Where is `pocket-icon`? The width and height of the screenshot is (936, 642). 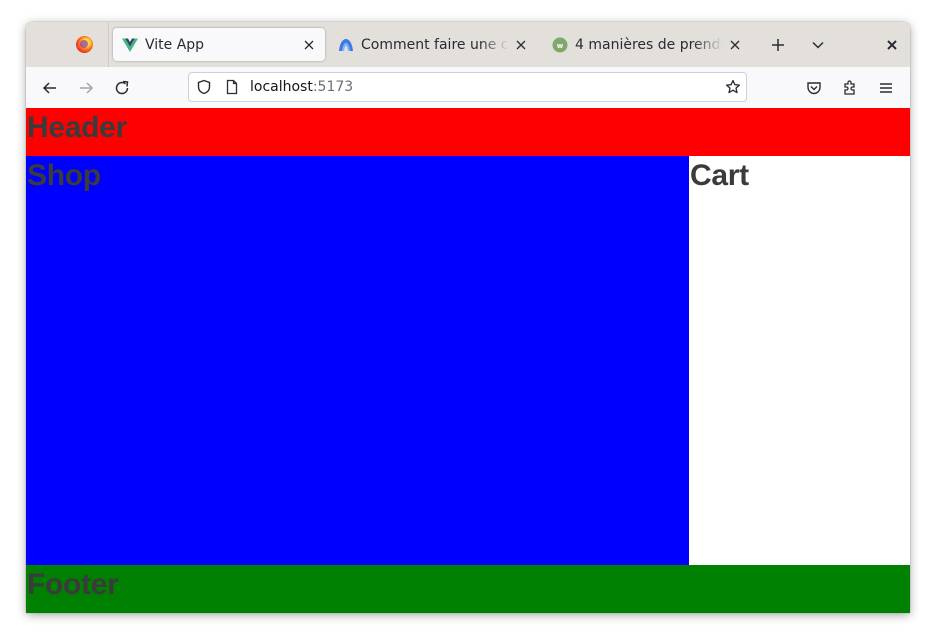 pocket-icon is located at coordinates (814, 88).